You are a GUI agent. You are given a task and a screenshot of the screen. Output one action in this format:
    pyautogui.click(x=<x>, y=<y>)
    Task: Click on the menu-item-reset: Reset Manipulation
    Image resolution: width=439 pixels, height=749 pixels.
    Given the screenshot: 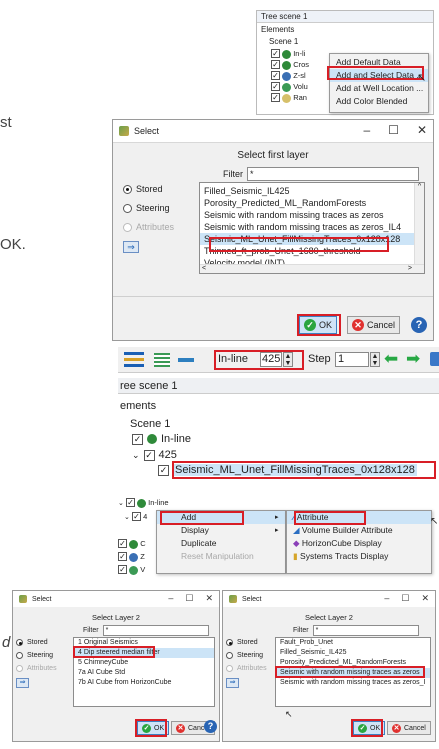 What is the action you would take?
    pyautogui.click(x=221, y=556)
    